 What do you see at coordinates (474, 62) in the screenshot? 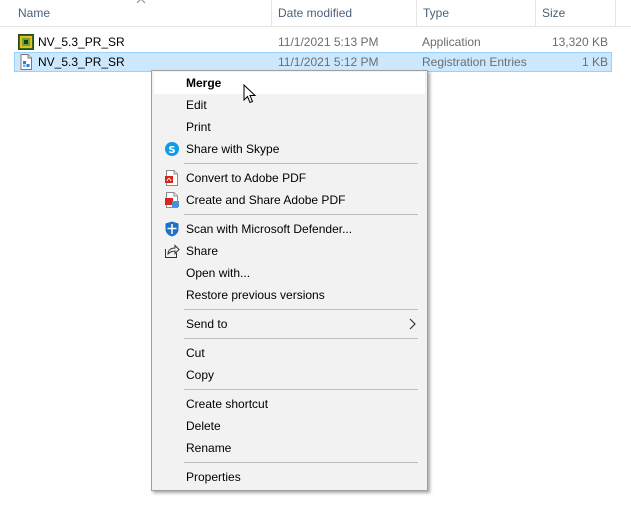
I see `file-type: Registration Entries` at bounding box center [474, 62].